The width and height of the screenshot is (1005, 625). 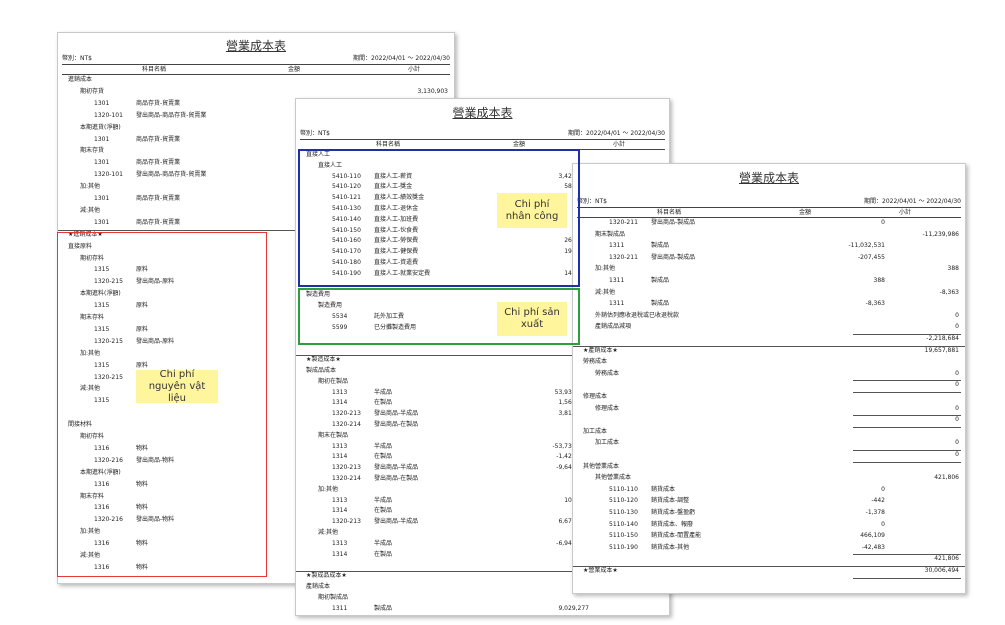 I want to click on row-label: 期末在製品, so click(x=333, y=435).